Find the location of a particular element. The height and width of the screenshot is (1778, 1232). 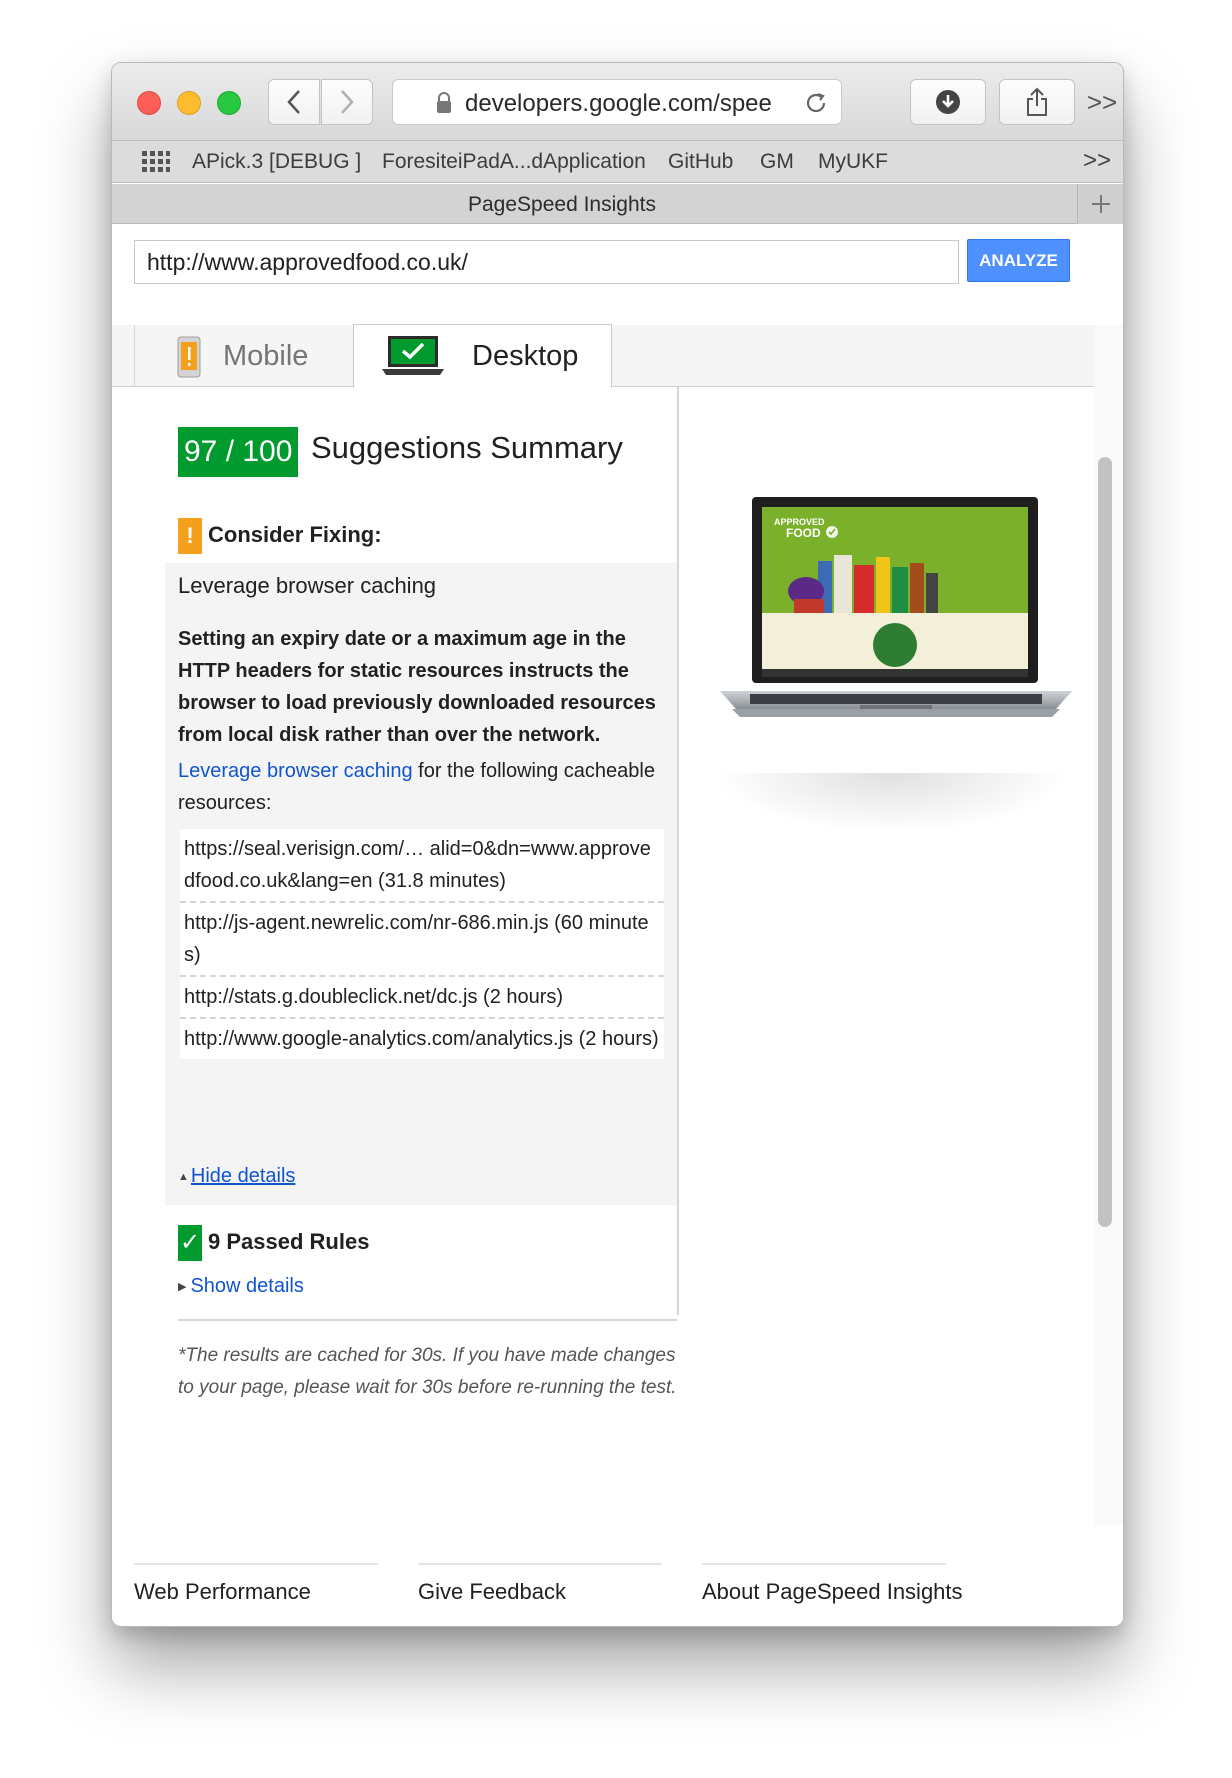

share-button is located at coordinates (1037, 102).